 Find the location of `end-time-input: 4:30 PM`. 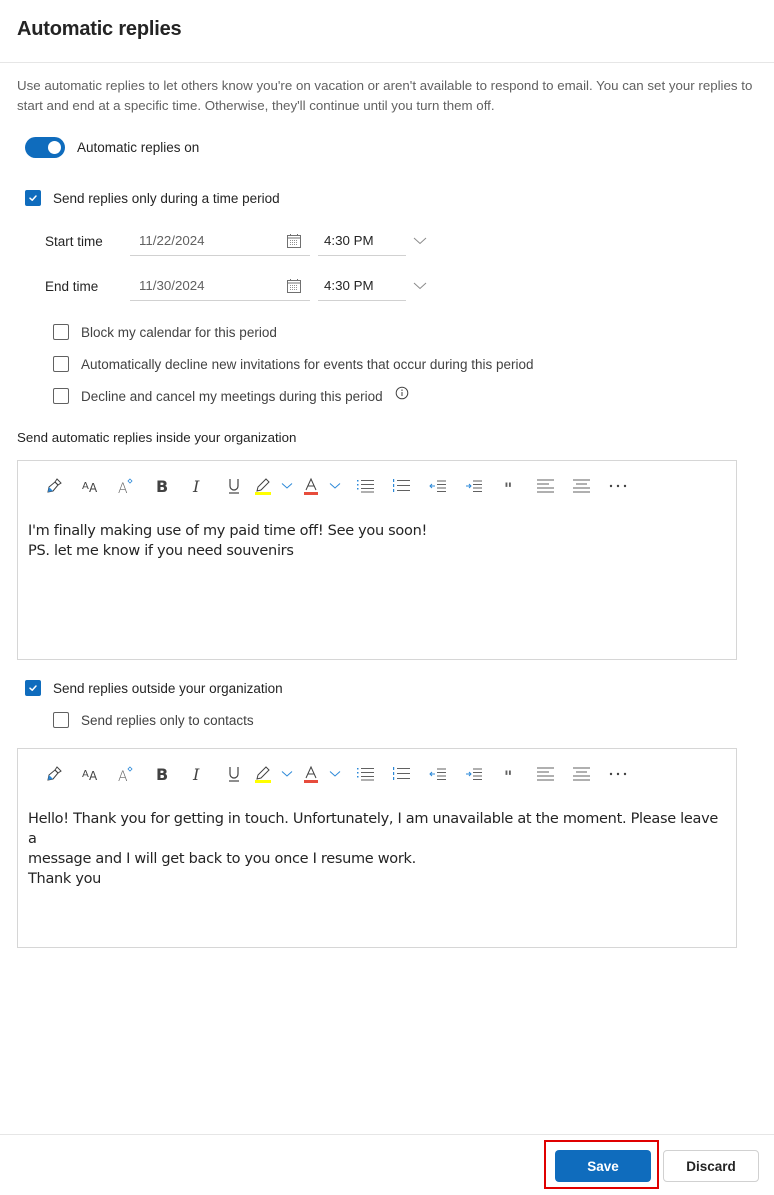

end-time-input: 4:30 PM is located at coordinates (362, 286).